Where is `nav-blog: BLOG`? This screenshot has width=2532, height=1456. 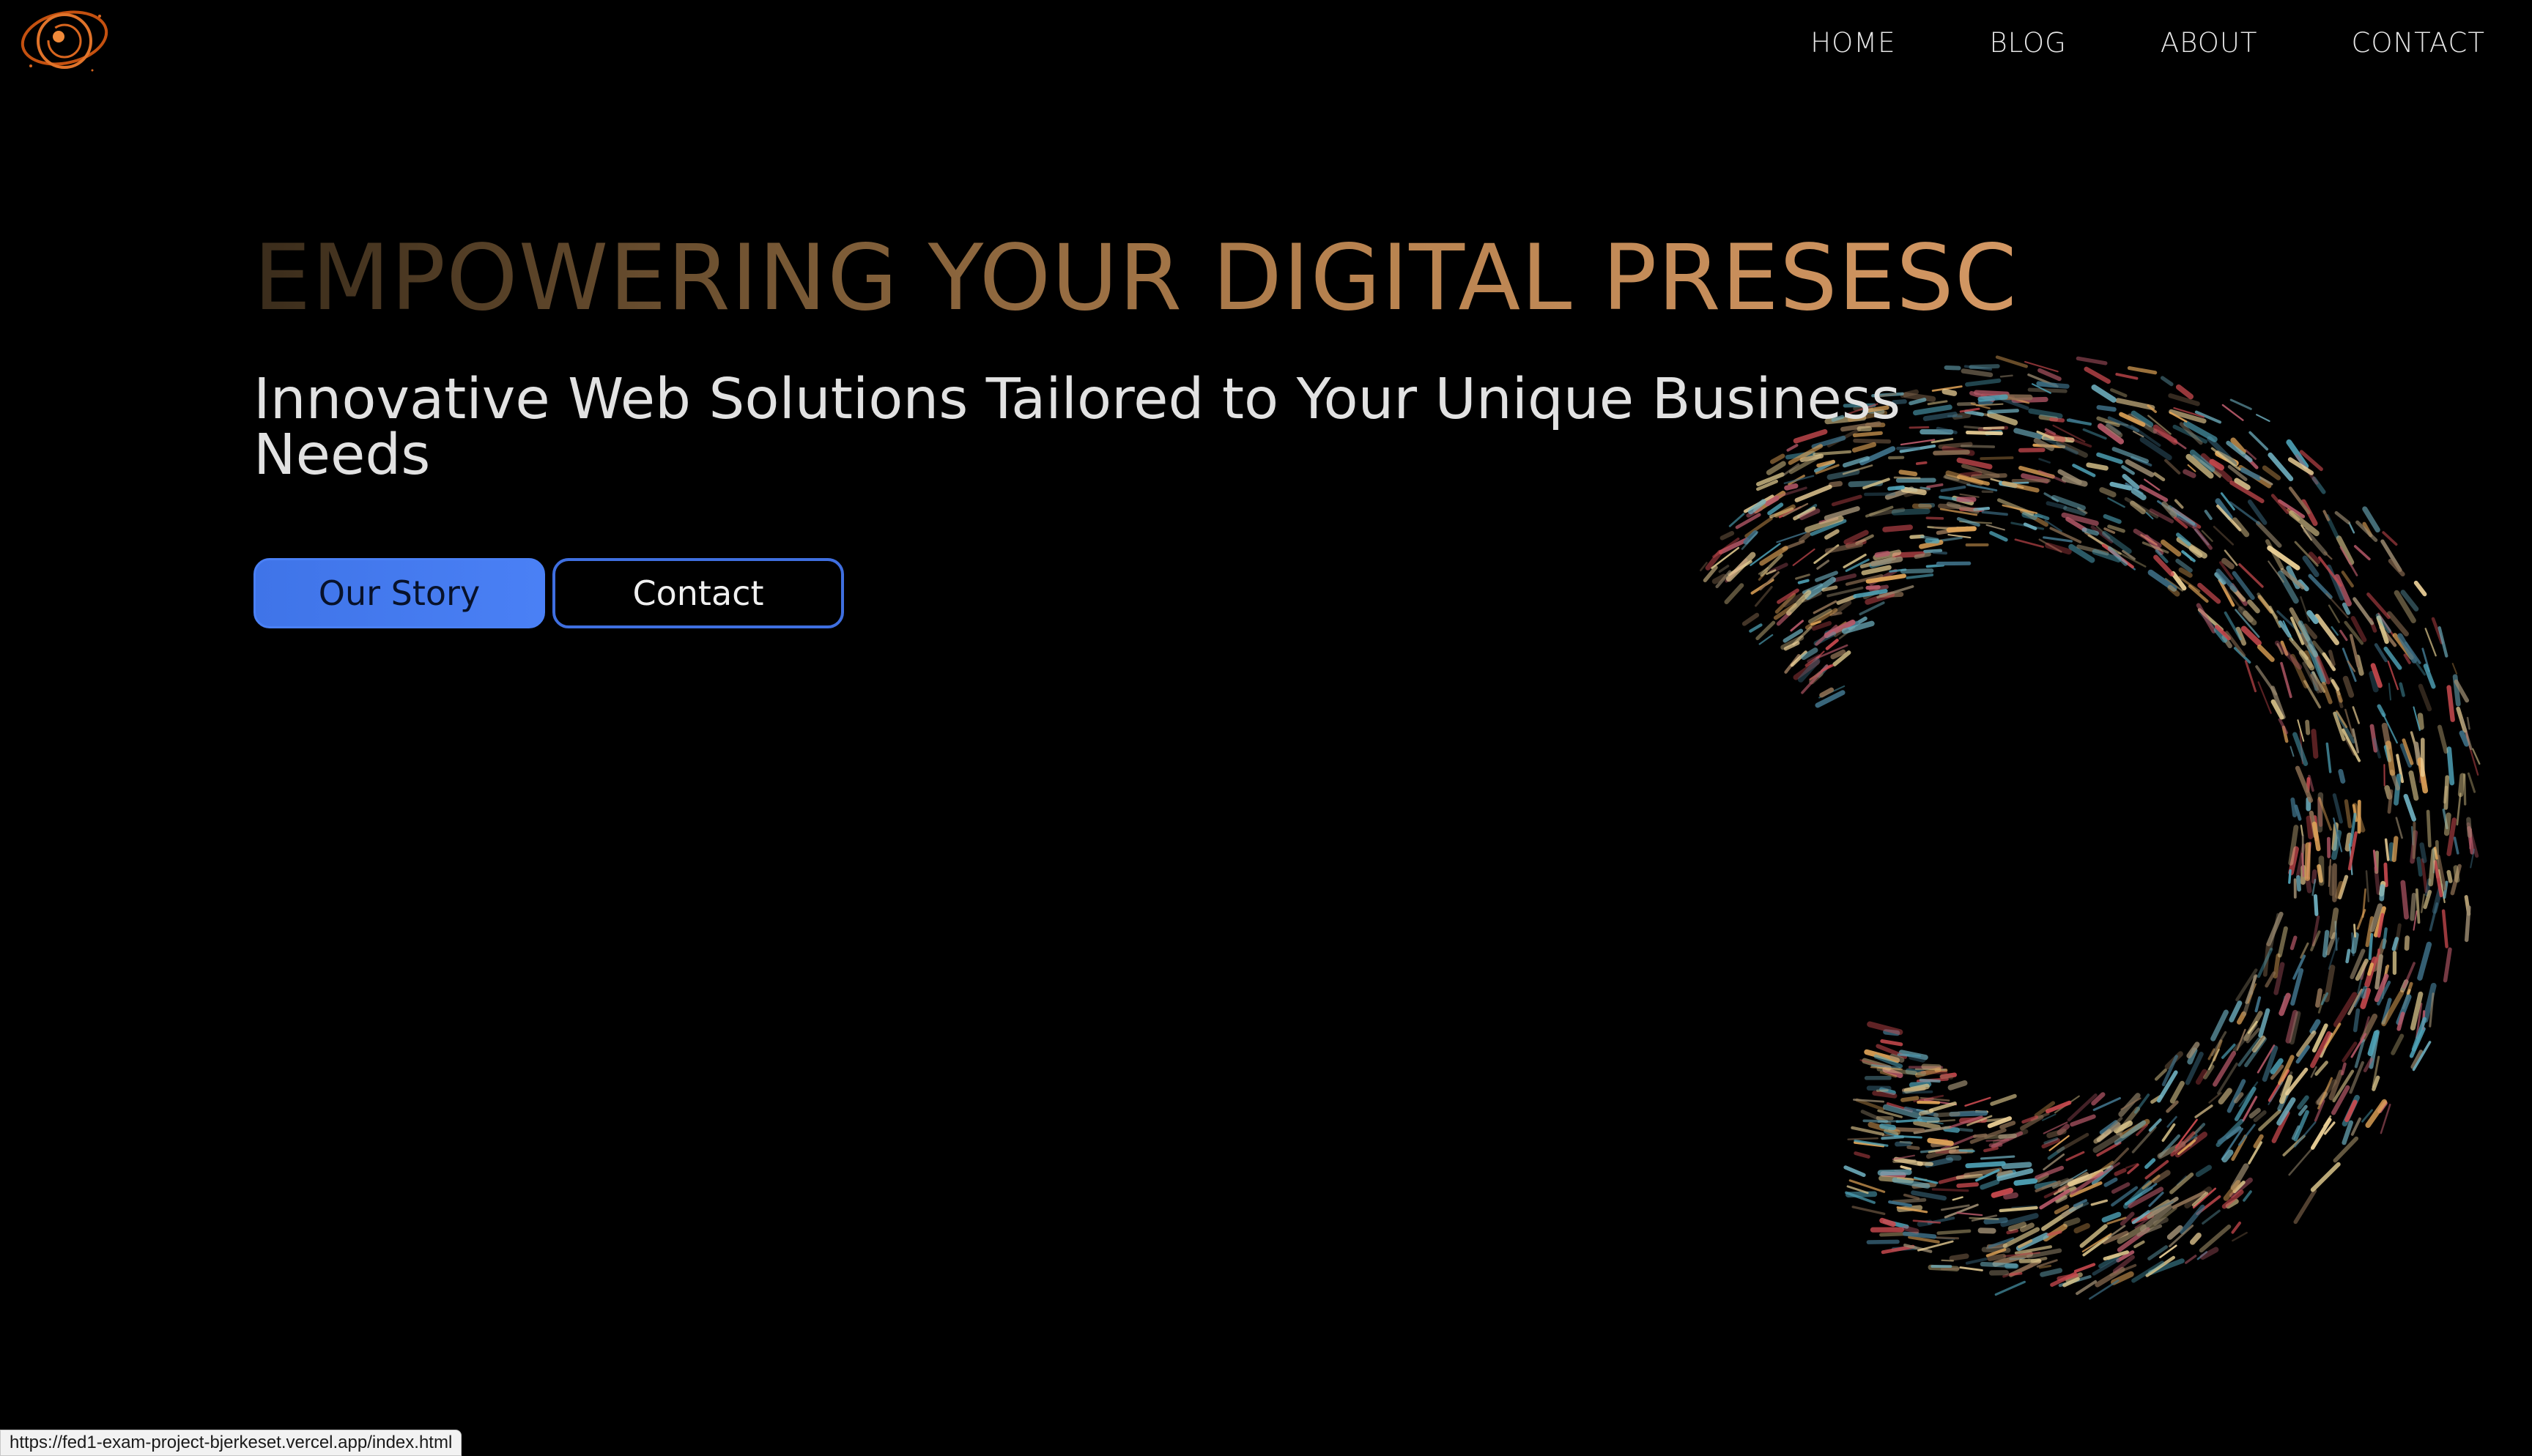
nav-blog: BLOG is located at coordinates (2028, 43).